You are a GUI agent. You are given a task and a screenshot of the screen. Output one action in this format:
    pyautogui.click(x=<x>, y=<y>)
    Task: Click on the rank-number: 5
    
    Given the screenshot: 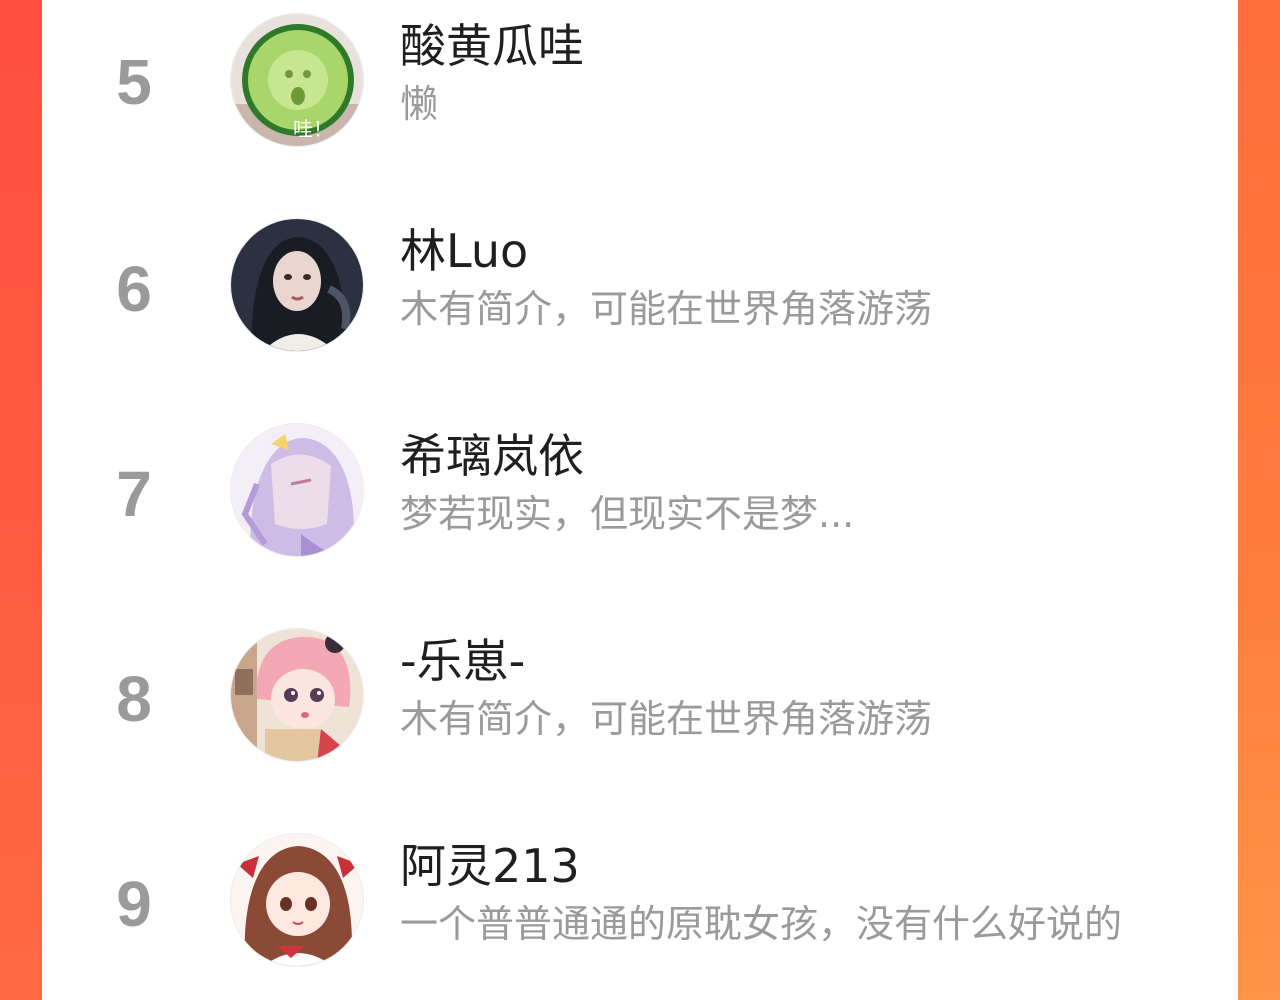 What is the action you would take?
    pyautogui.click(x=134, y=82)
    